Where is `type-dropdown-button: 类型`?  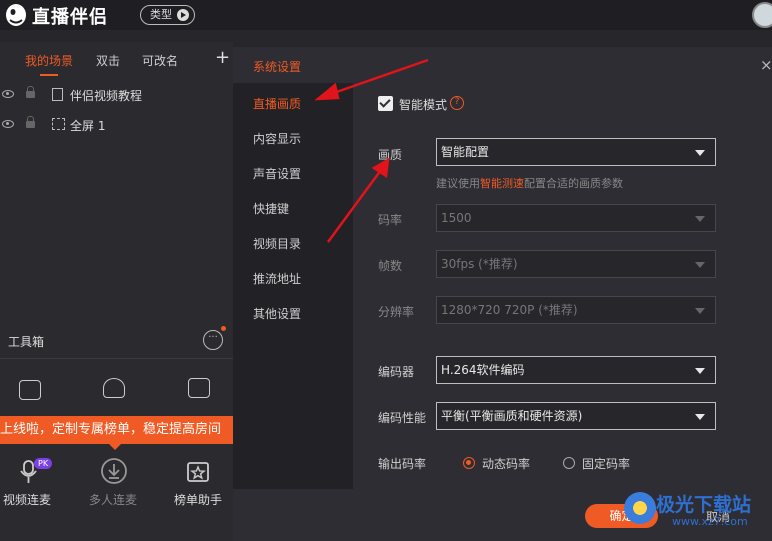
type-dropdown-button: 类型 is located at coordinates (167, 15).